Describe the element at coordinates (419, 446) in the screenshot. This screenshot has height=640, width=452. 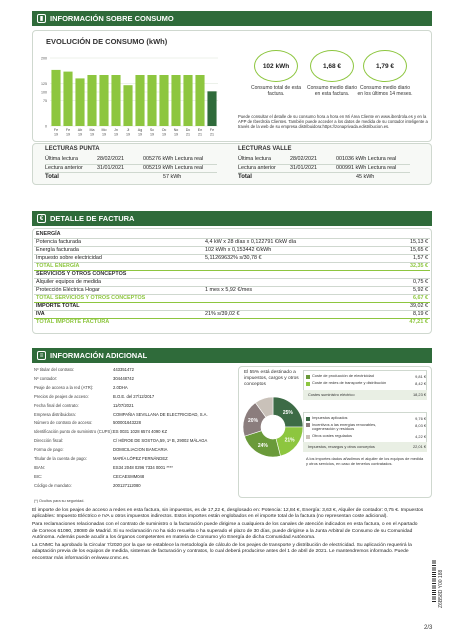
I see `legend-bottom-total-value: 22,01 €` at that location.